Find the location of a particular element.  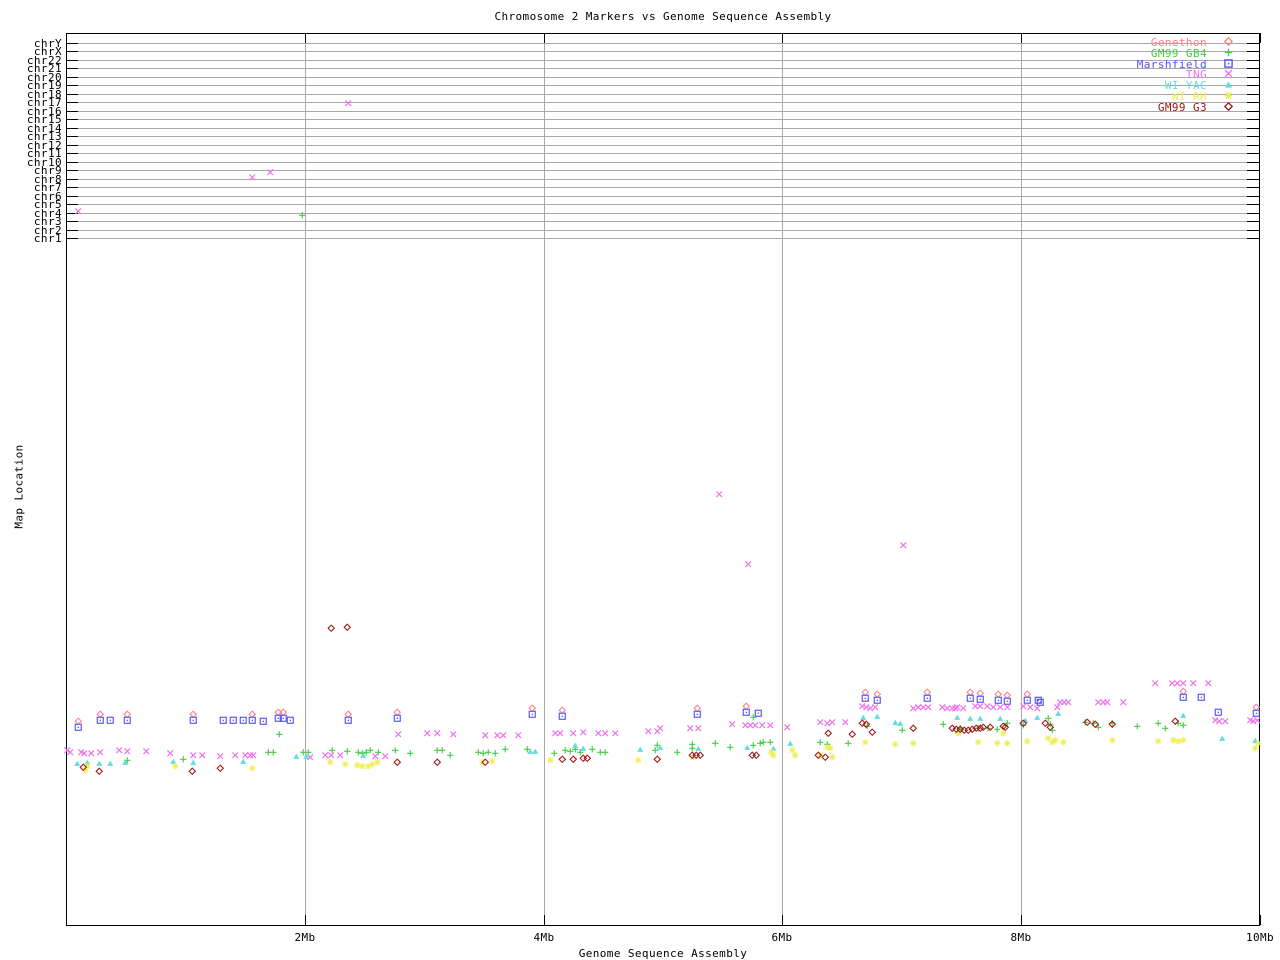

legend-marker-g3-icon is located at coordinates (1228, 106).